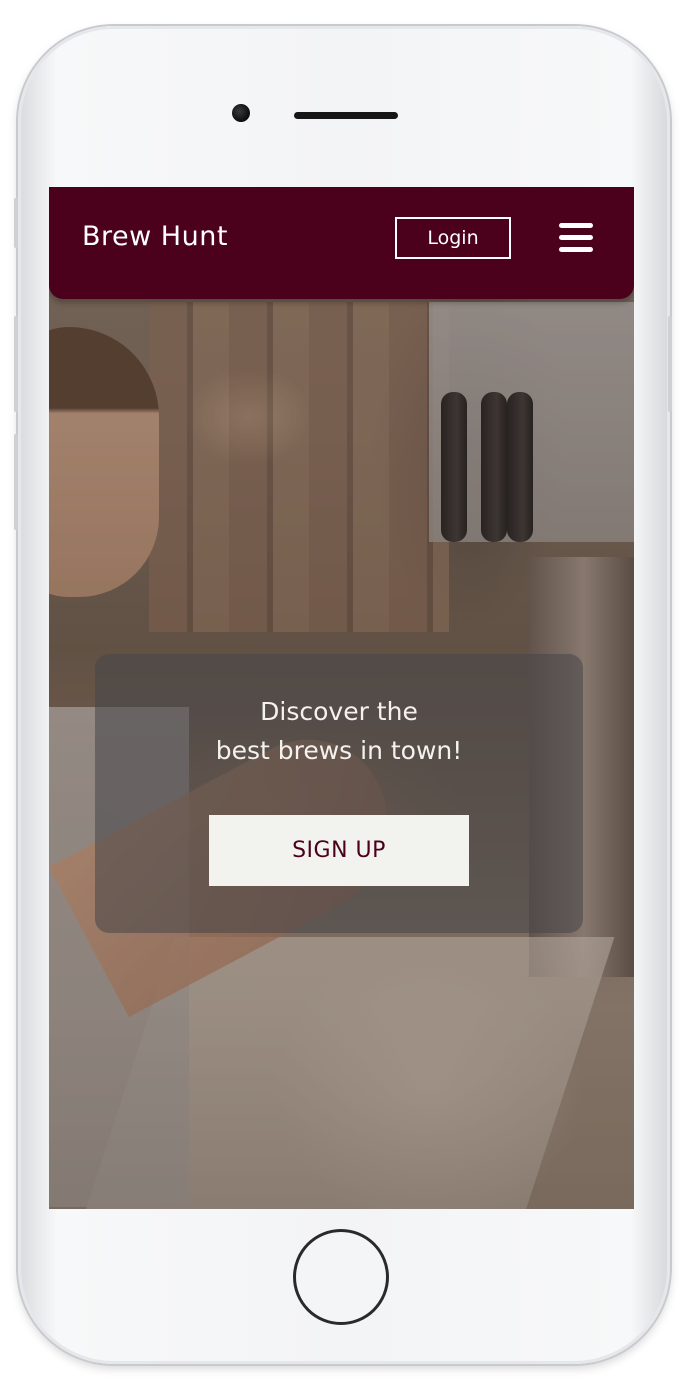 The width and height of the screenshot is (690, 1393). Describe the element at coordinates (670, 364) in the screenshot. I see `power-button` at that location.